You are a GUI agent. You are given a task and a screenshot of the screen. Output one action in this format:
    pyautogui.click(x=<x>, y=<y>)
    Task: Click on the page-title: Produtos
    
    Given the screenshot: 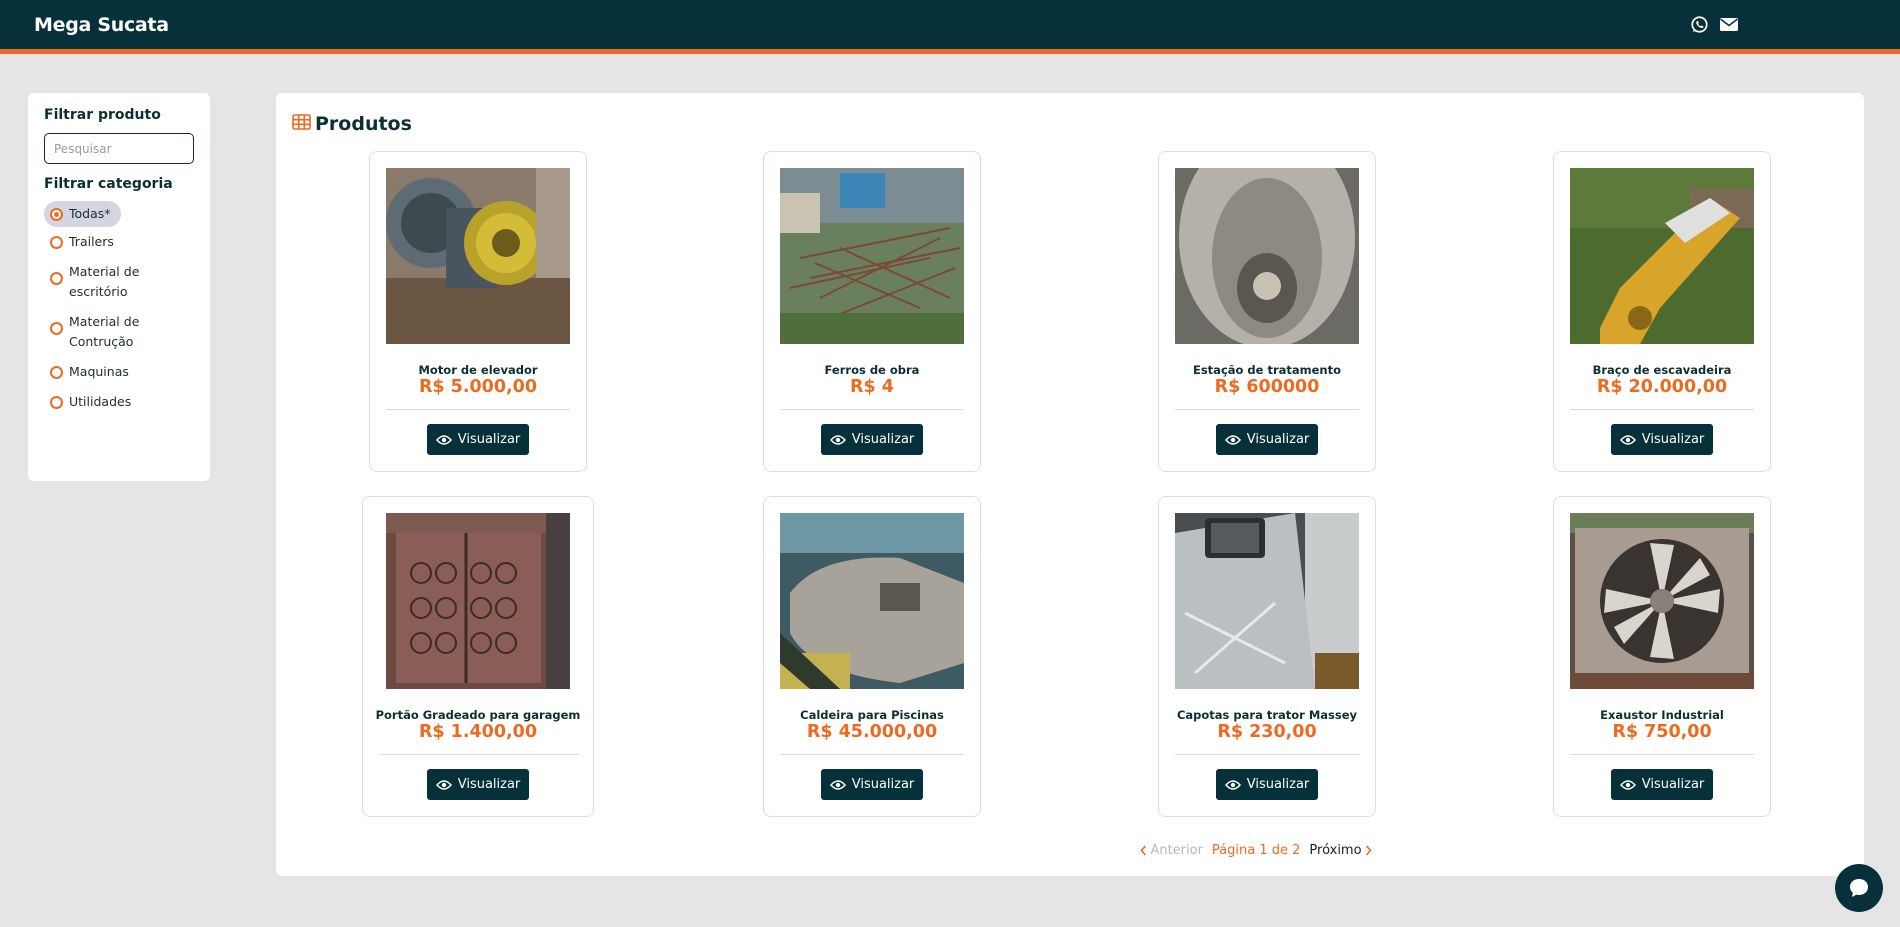 What is the action you would take?
    pyautogui.click(x=352, y=124)
    